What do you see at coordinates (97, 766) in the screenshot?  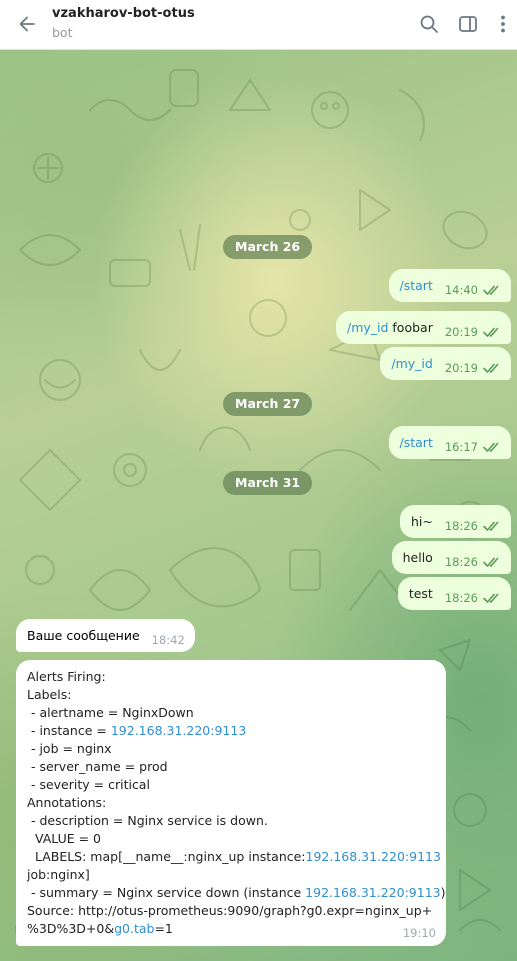 I see `alert-line: - server_name = prod` at bounding box center [97, 766].